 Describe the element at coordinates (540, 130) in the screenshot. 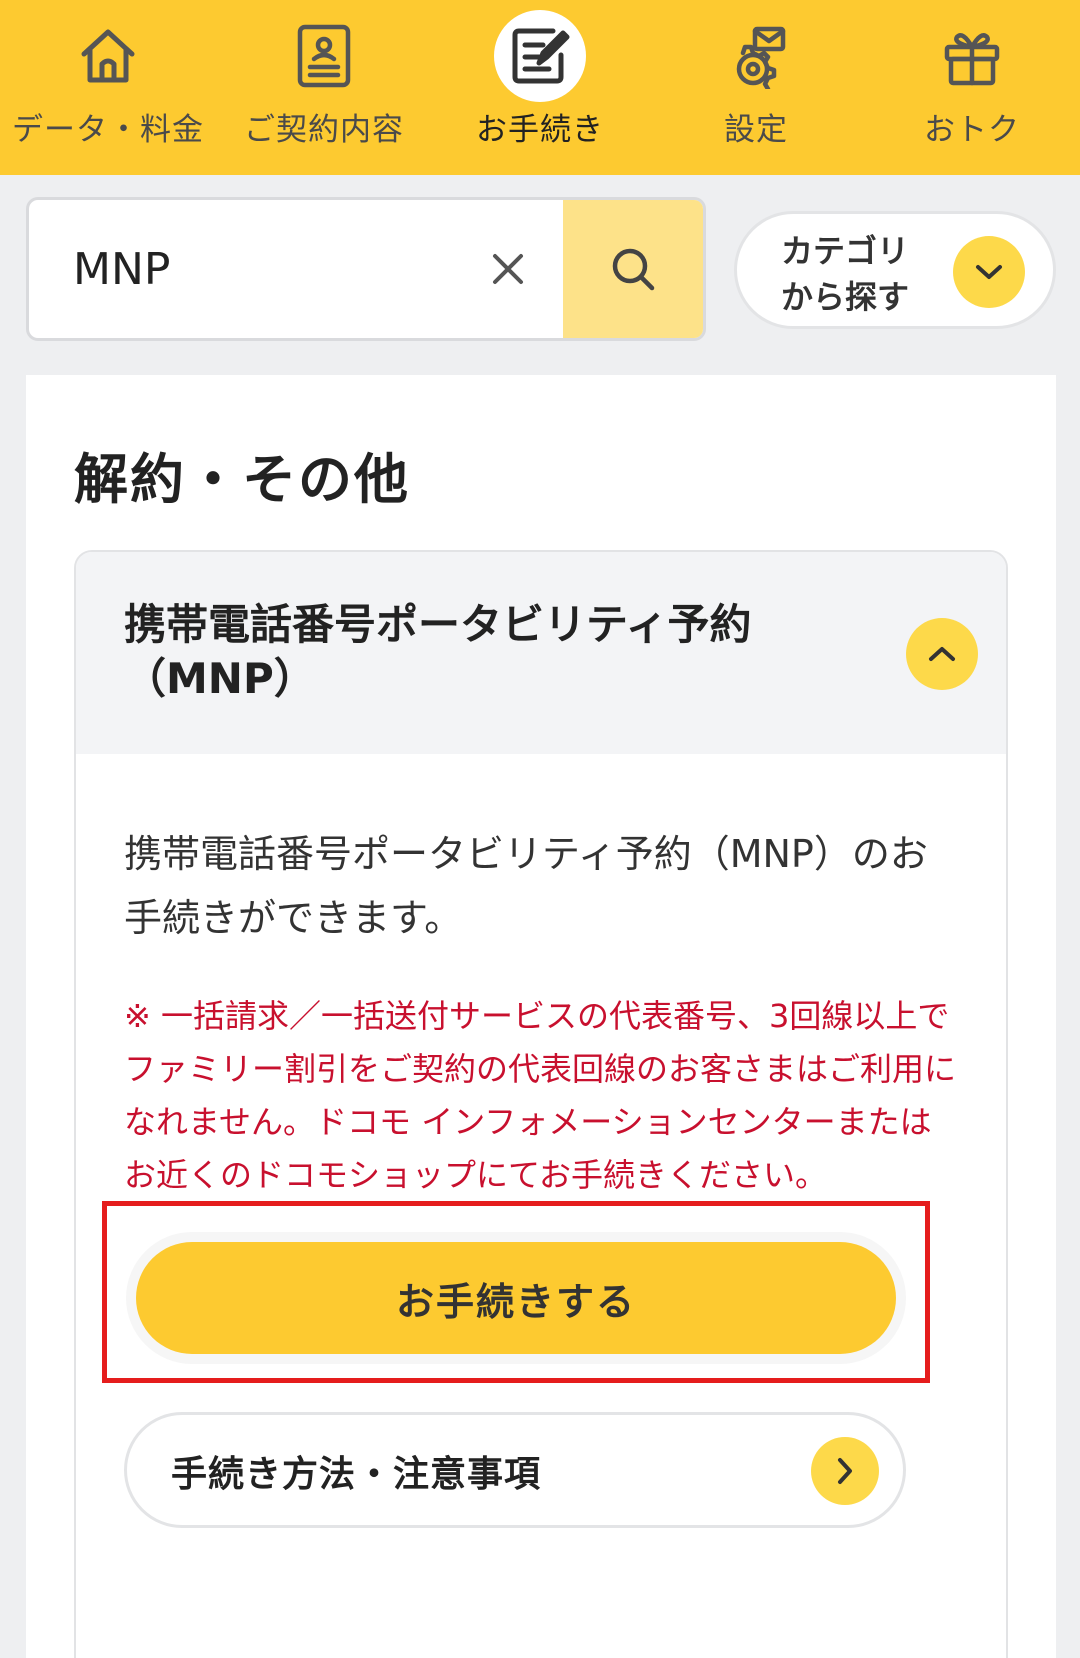

I see `nav-label: お手続き` at that location.